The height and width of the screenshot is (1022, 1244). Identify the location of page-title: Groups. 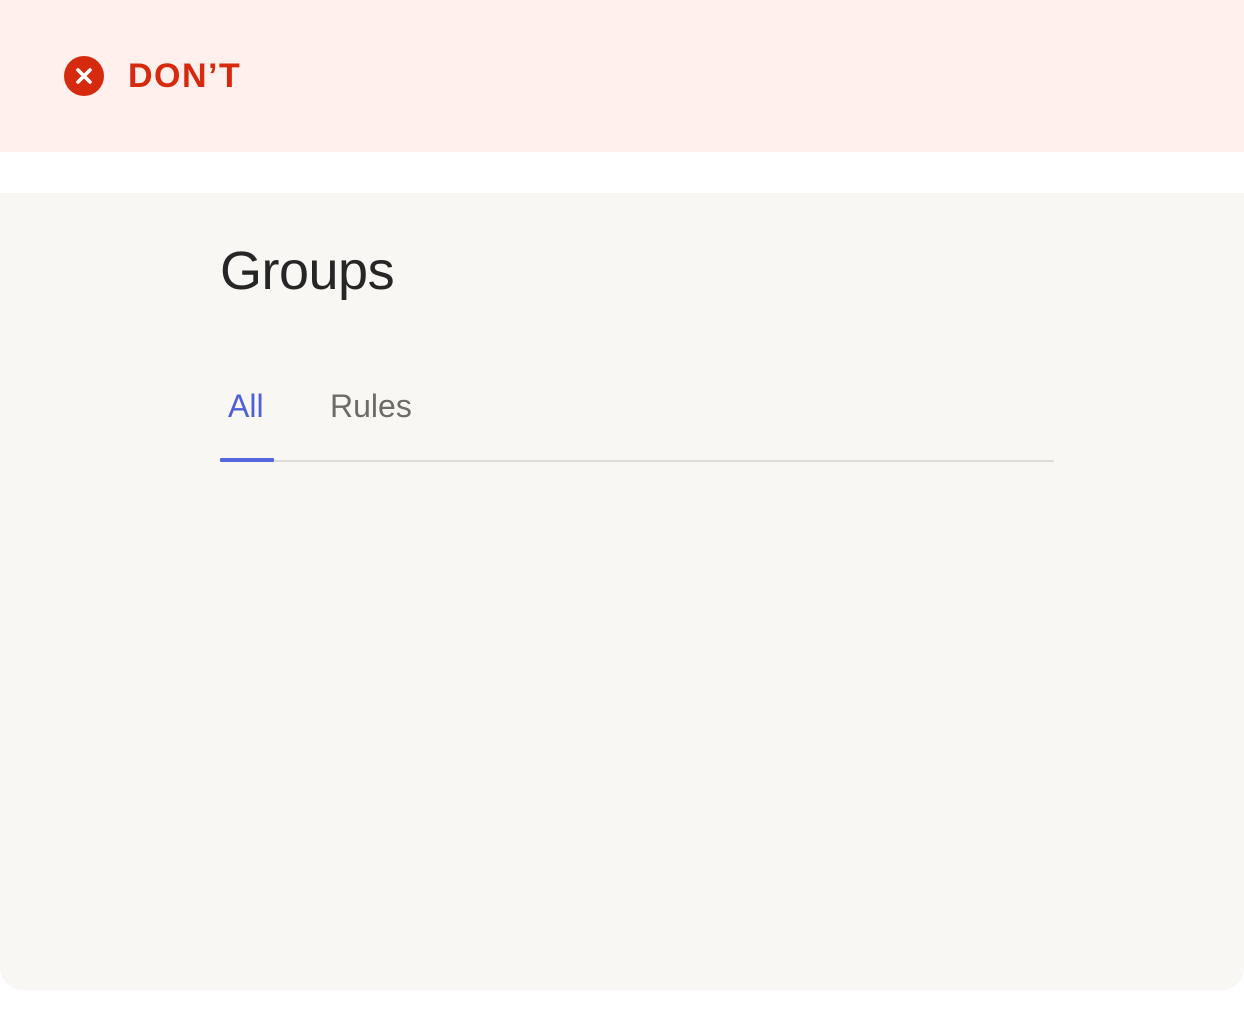
(307, 271).